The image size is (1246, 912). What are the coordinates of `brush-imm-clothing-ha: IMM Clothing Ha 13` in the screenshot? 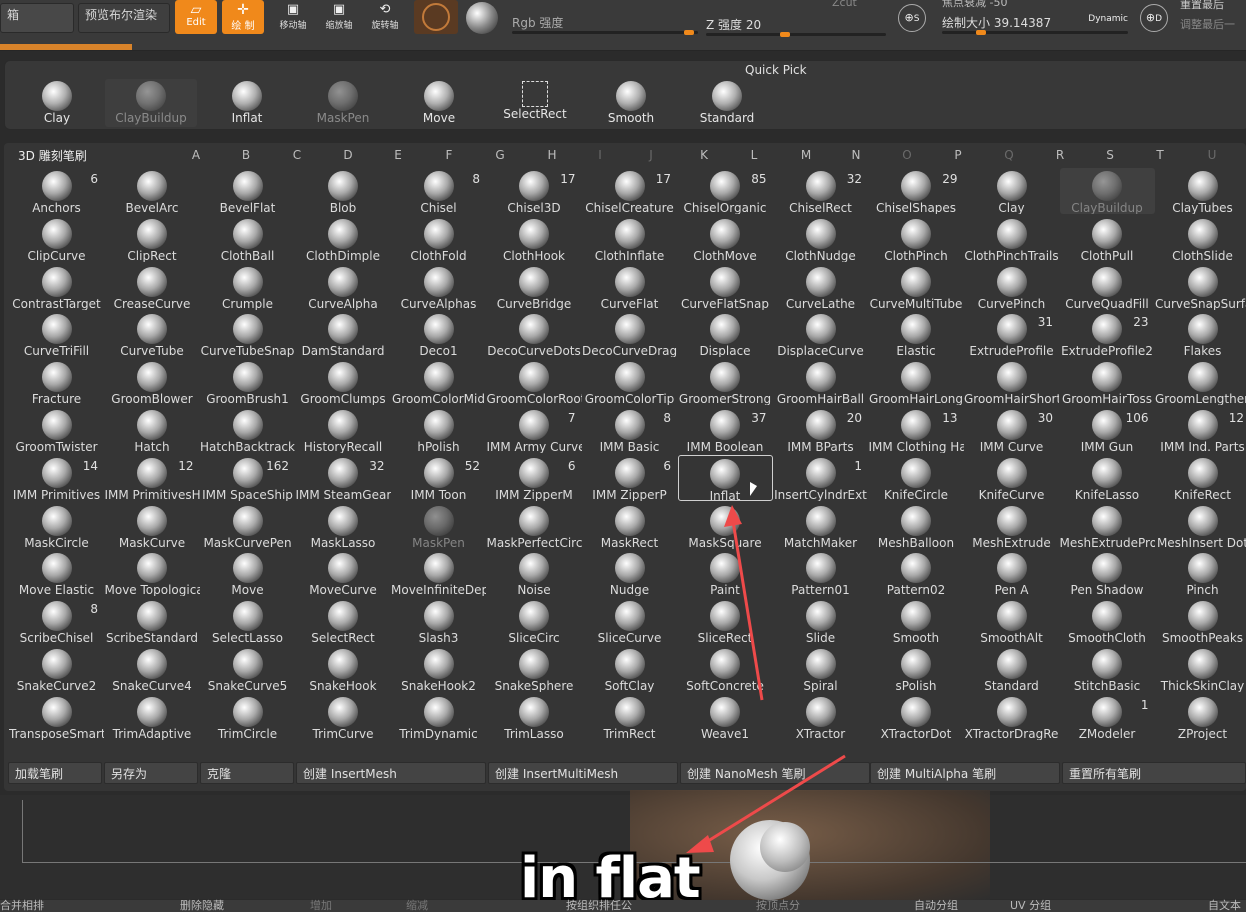 It's located at (916, 430).